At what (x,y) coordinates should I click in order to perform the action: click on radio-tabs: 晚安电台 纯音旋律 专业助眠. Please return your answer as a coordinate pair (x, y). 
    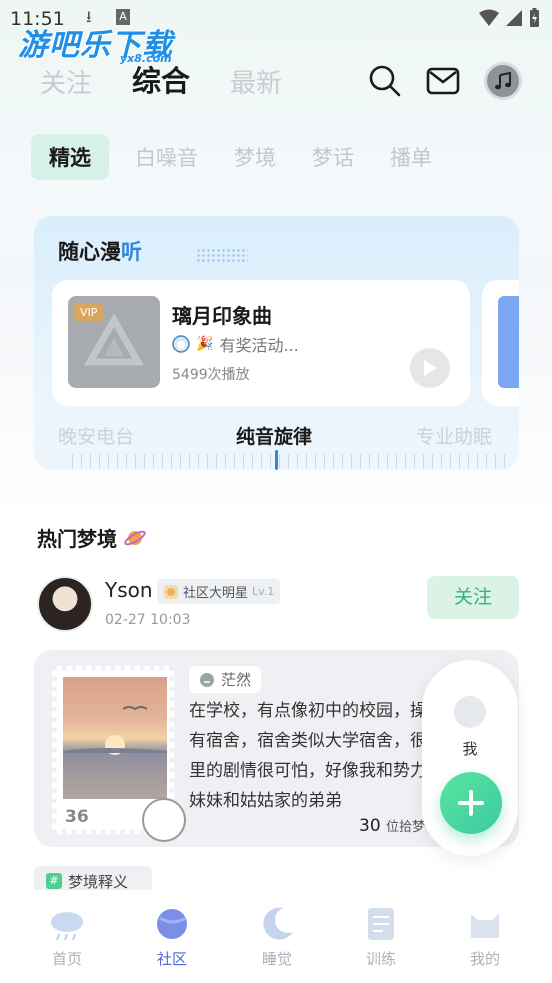
    Looking at the image, I should click on (276, 436).